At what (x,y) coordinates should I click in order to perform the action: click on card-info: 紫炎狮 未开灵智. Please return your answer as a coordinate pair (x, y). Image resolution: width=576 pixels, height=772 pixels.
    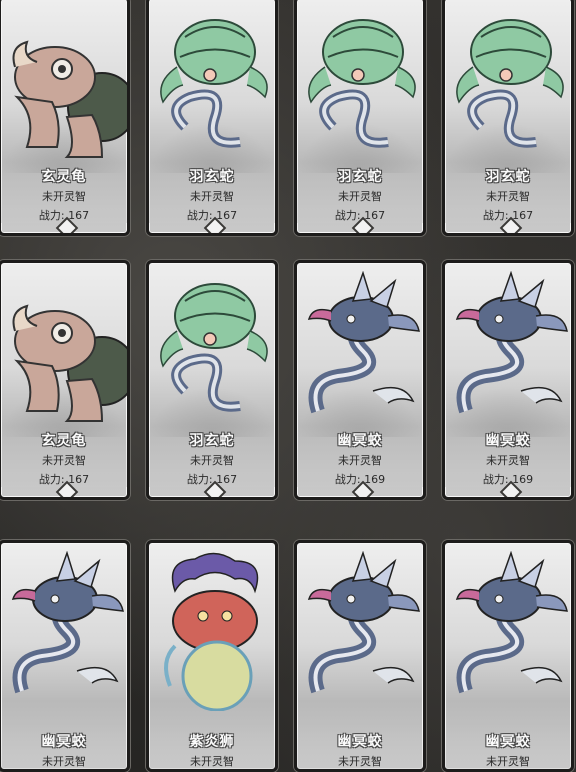
    Looking at the image, I should click on (212, 747).